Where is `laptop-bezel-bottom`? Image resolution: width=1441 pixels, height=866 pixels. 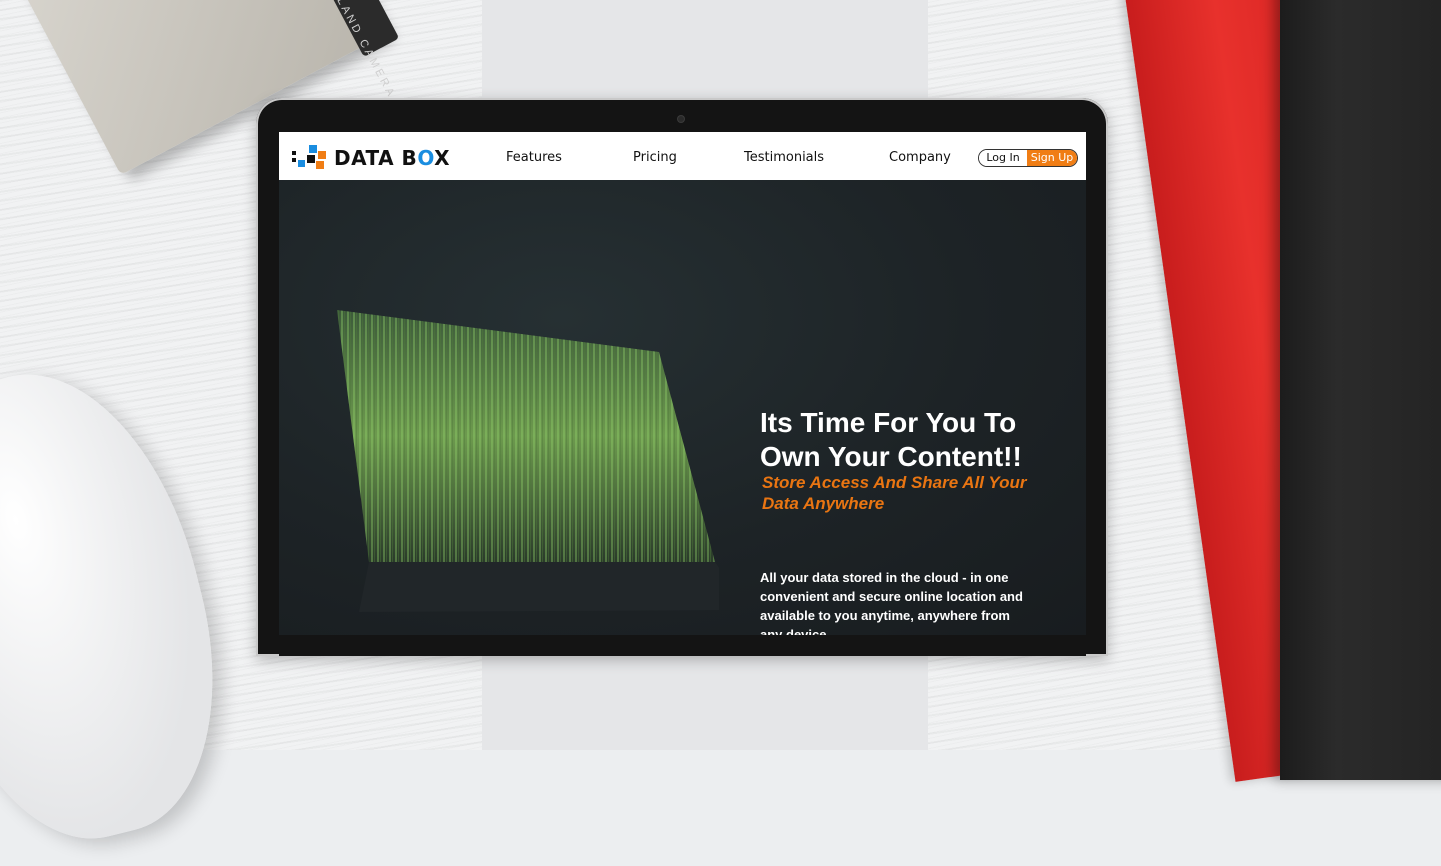 laptop-bezel-bottom is located at coordinates (682, 645).